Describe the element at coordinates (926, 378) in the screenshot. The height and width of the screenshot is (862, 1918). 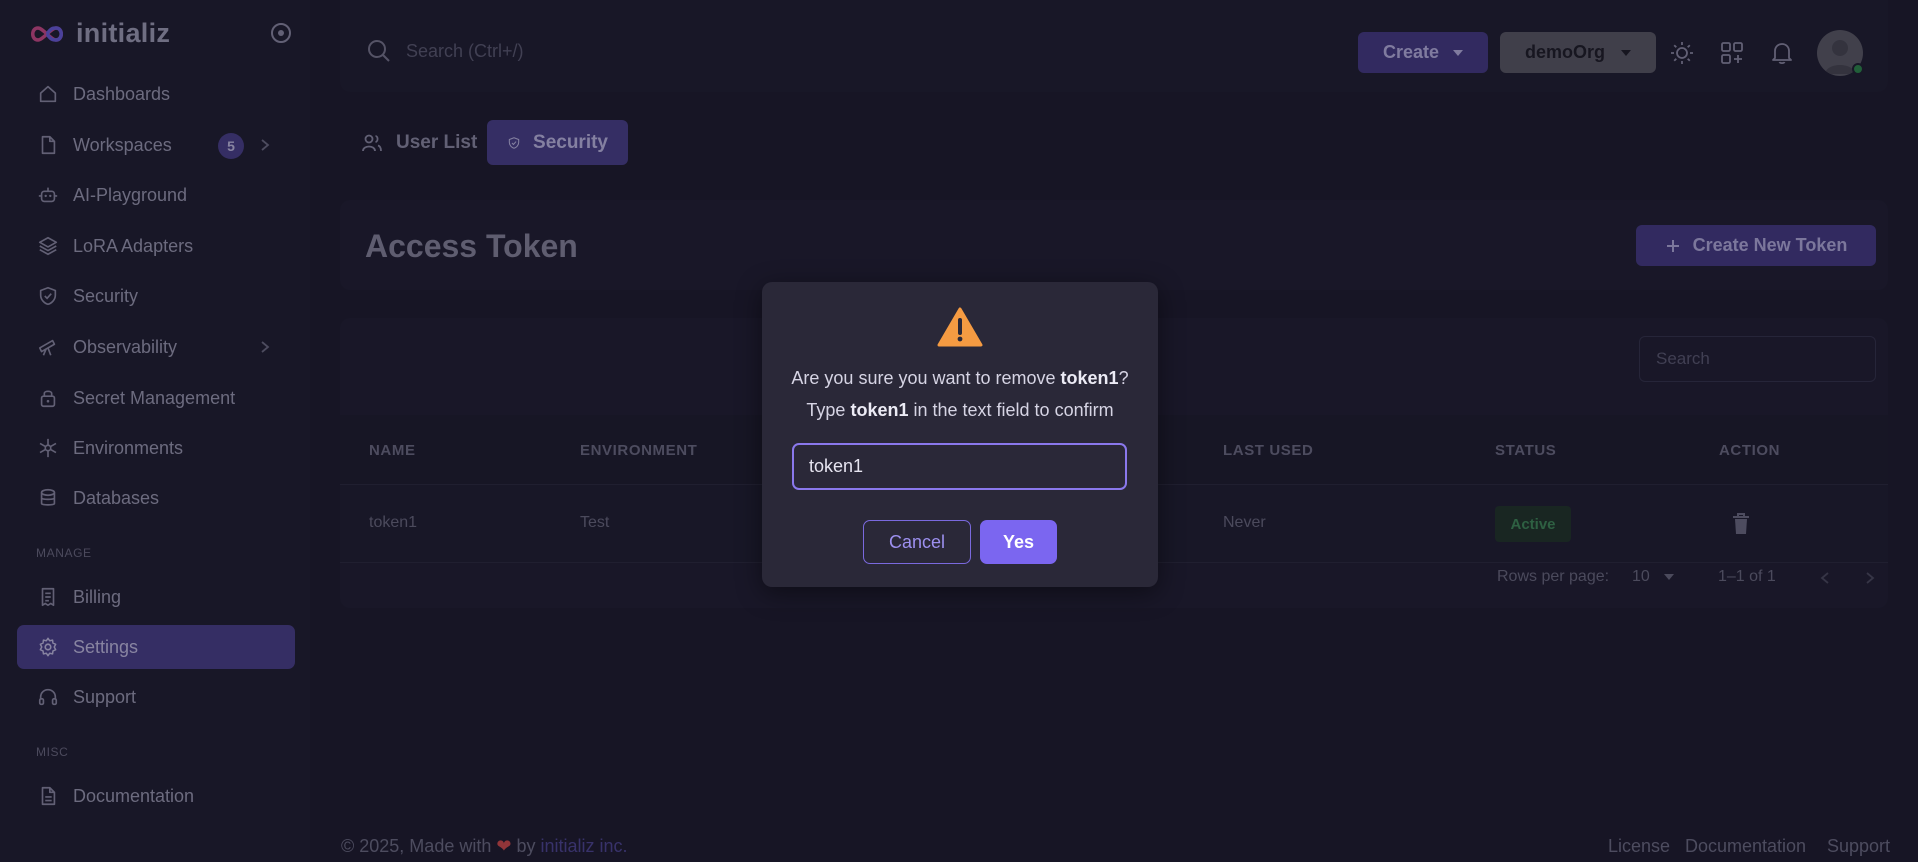
I see `dialog-question-prefix: Are you sure you want to remove` at that location.